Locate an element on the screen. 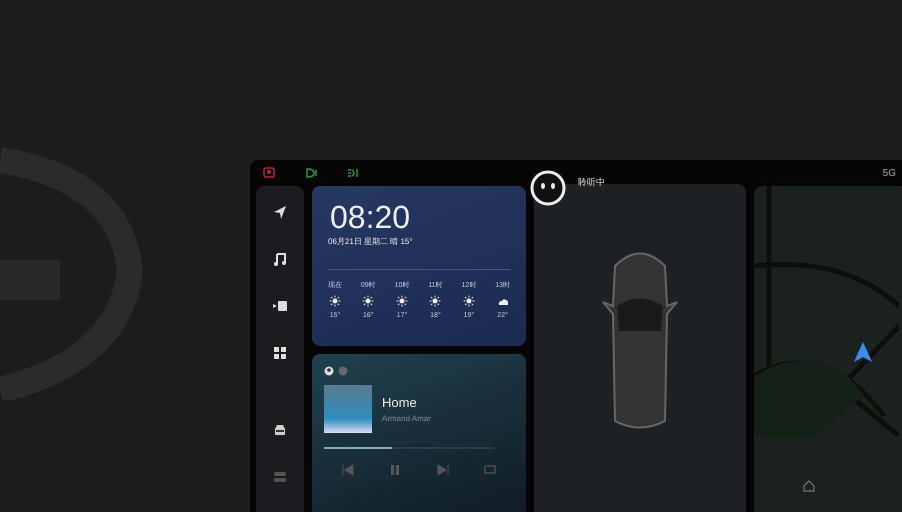 This screenshot has height=512, width=902. assistant-status: 聆听中 is located at coordinates (591, 182).